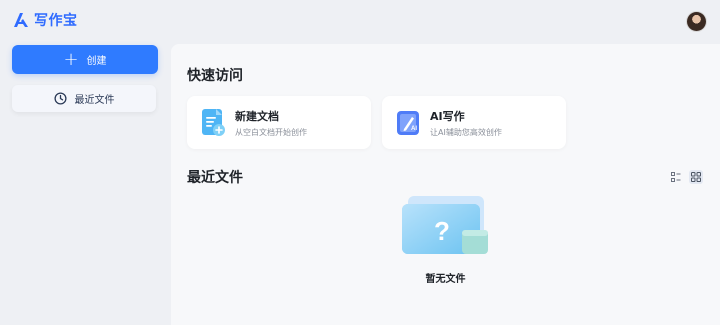  I want to click on sidebar-item-recent-files: 最近文件, so click(84, 98).